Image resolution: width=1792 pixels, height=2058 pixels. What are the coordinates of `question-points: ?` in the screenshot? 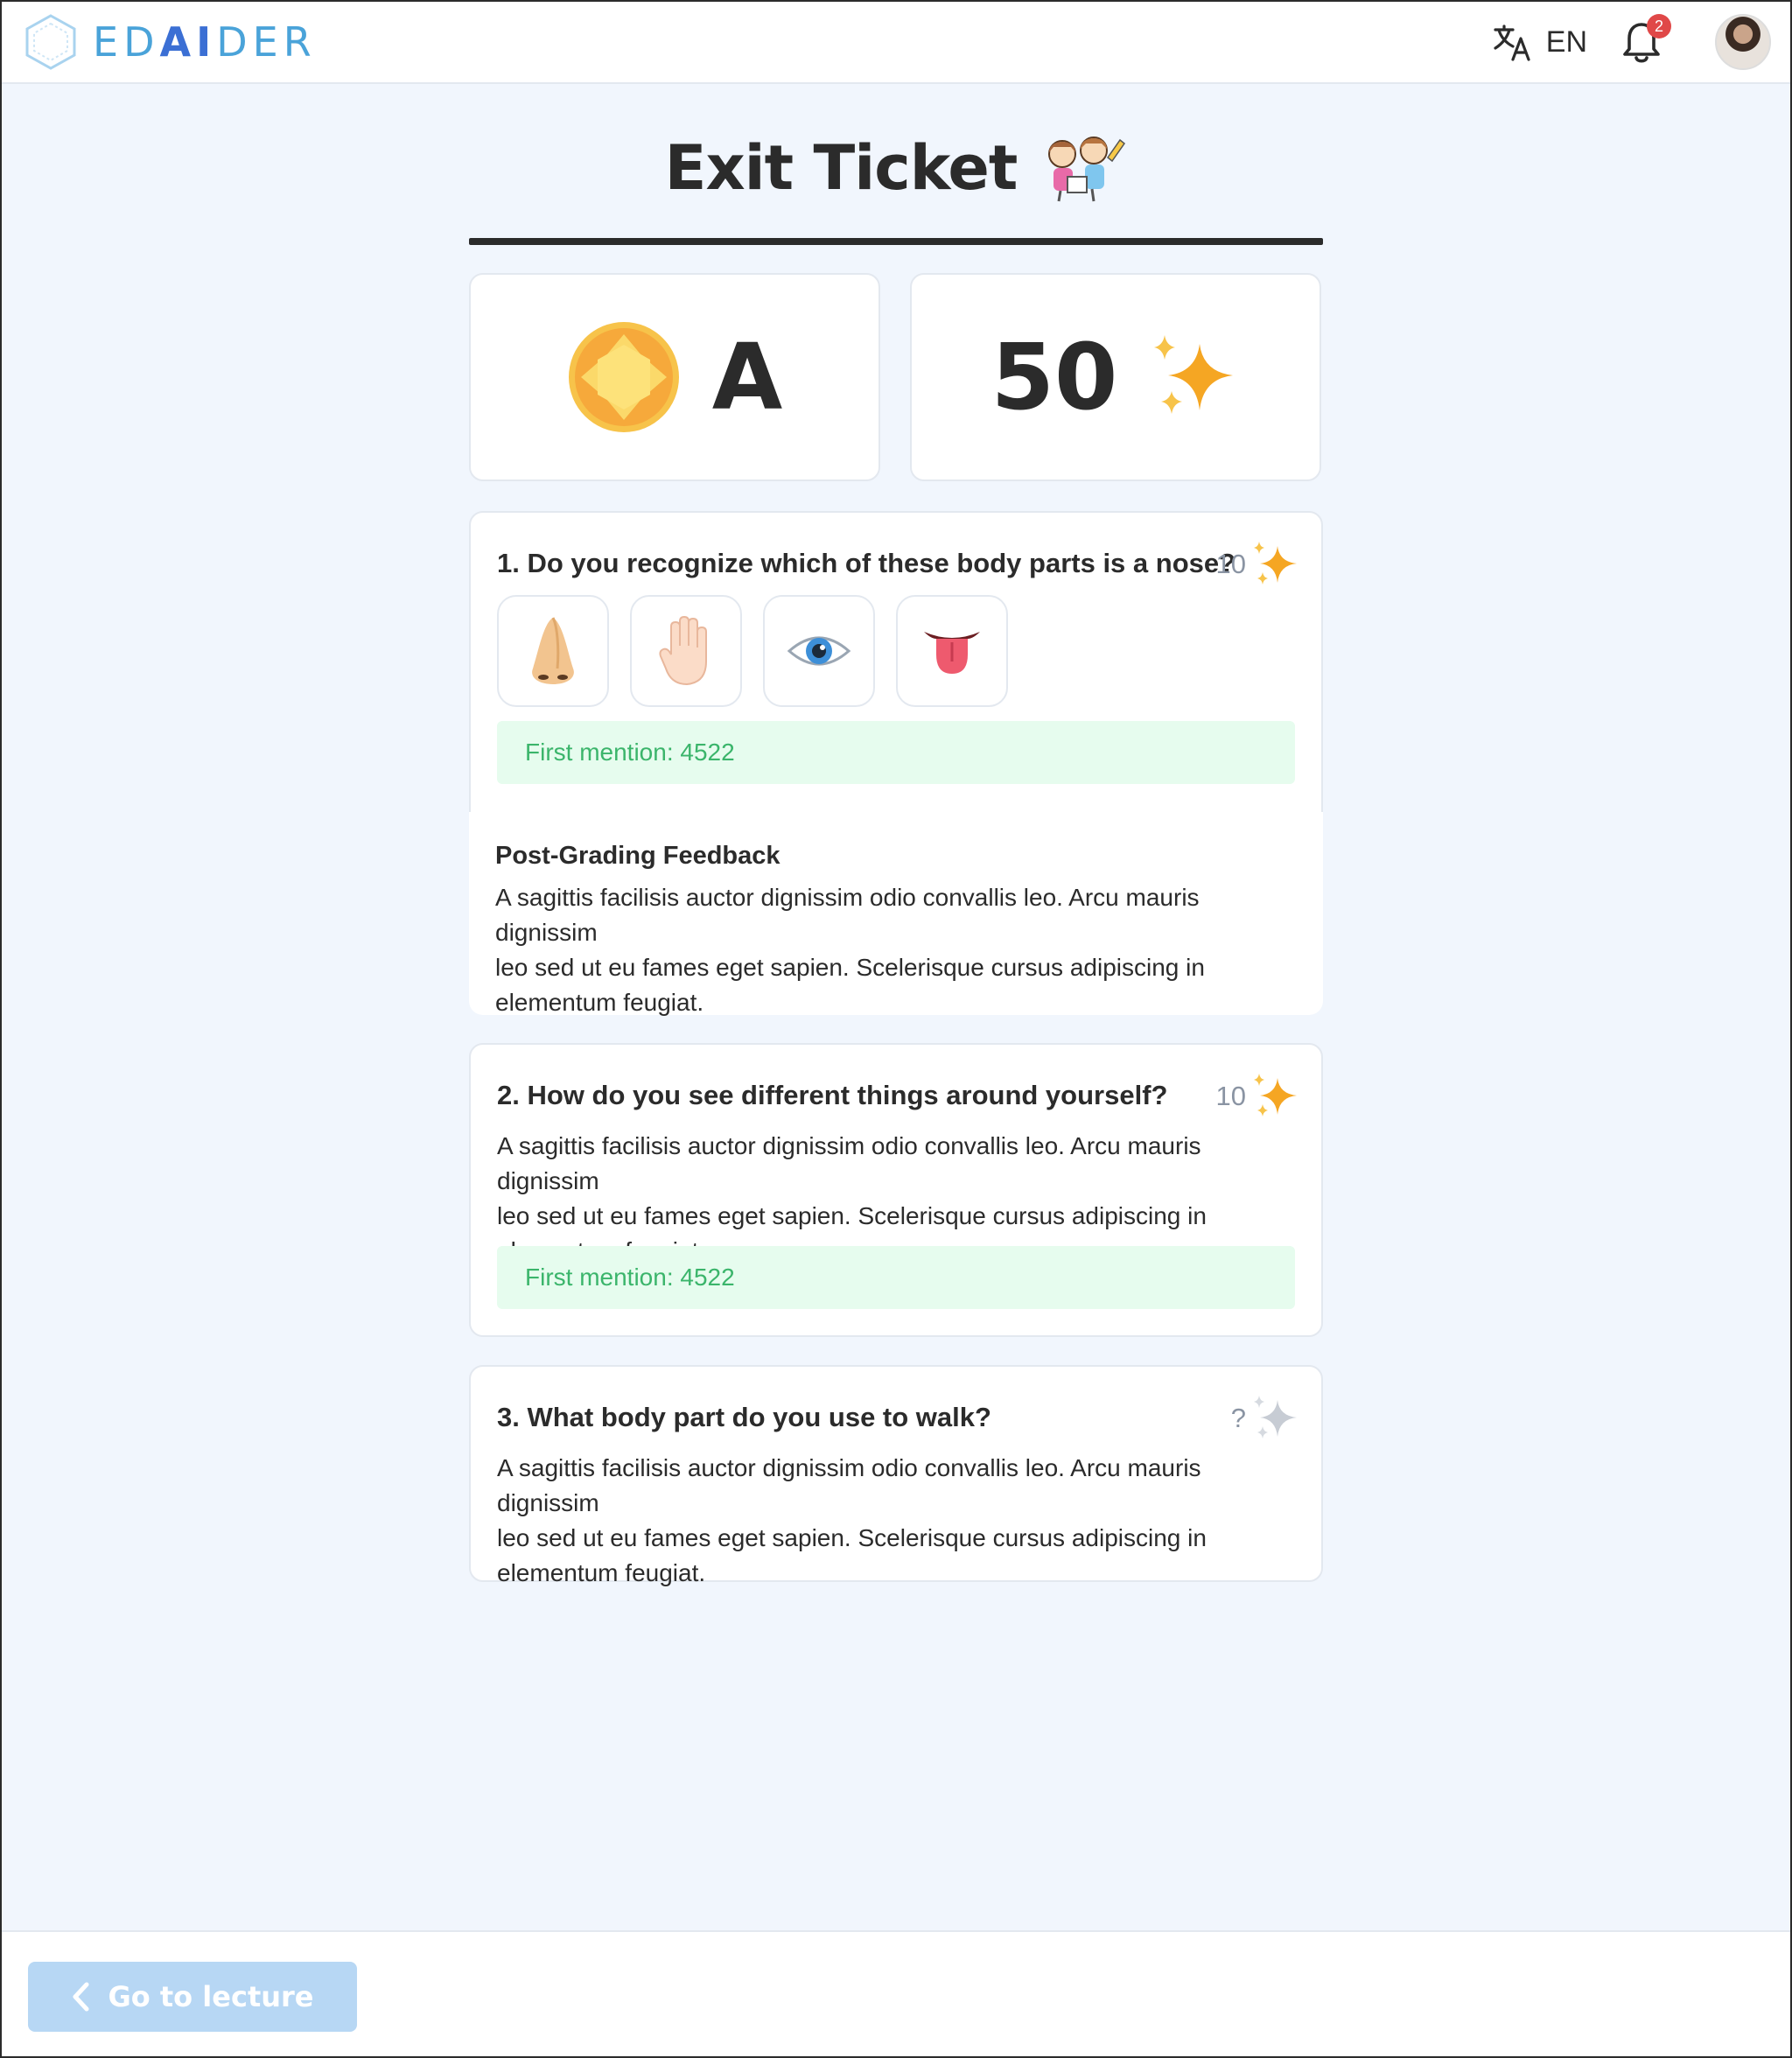 It's located at (1264, 1418).